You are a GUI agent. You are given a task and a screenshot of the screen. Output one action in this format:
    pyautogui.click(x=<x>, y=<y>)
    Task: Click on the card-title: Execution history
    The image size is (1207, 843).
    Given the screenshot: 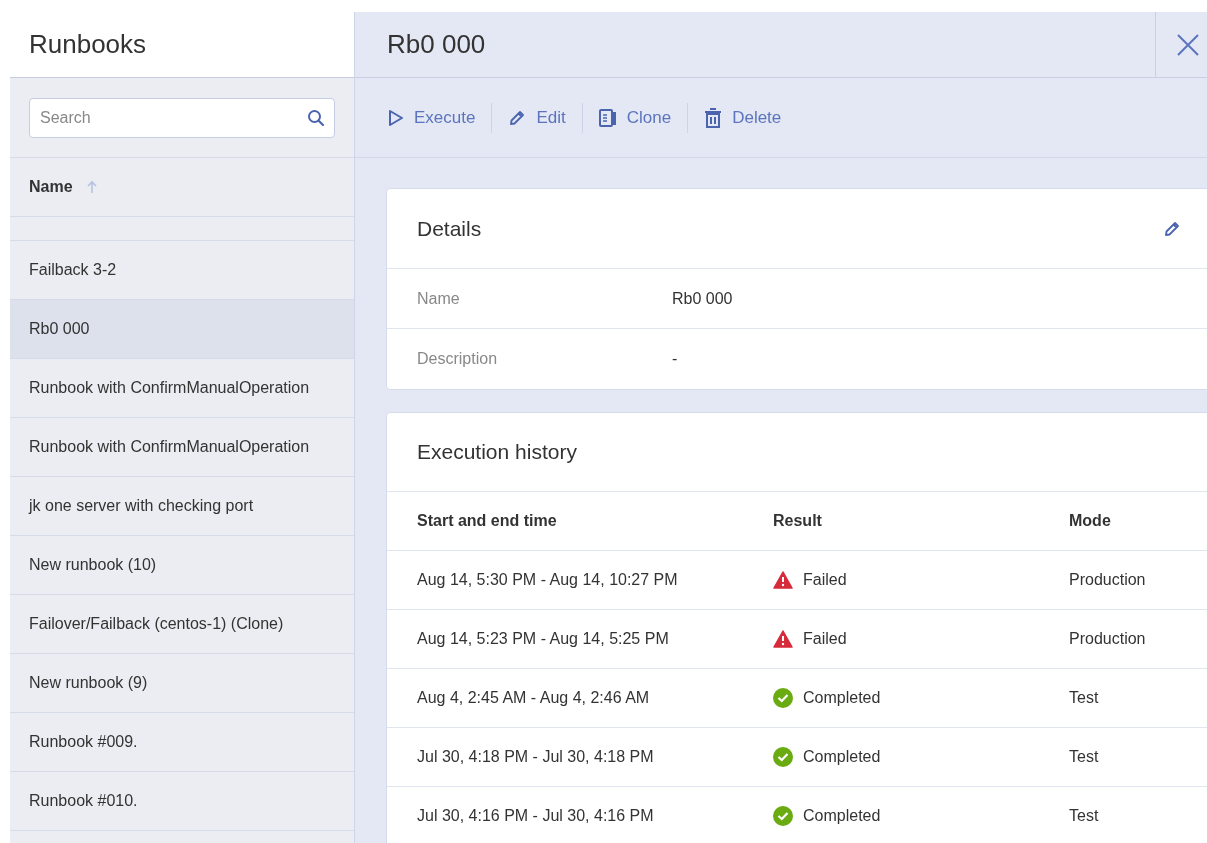 What is the action you would take?
    pyautogui.click(x=497, y=452)
    